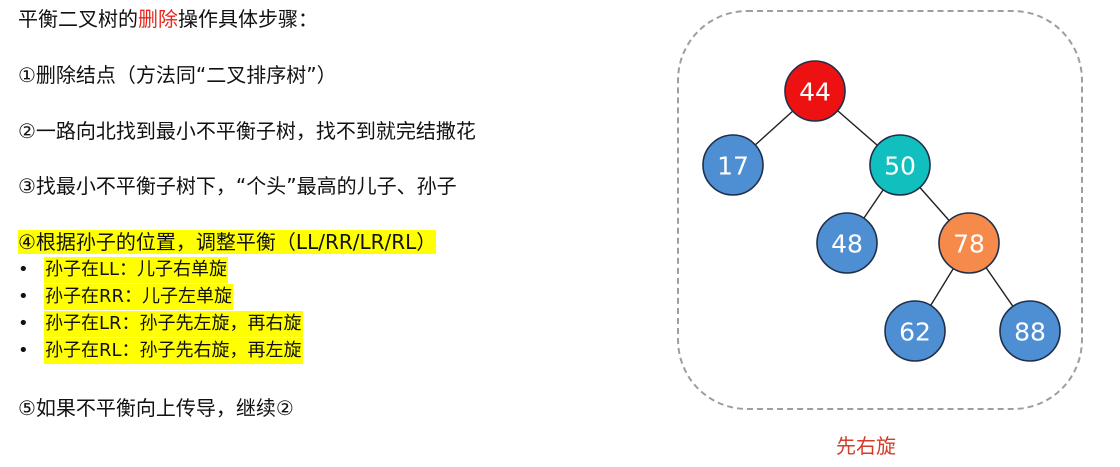  I want to click on node-label: 88, so click(1030, 332).